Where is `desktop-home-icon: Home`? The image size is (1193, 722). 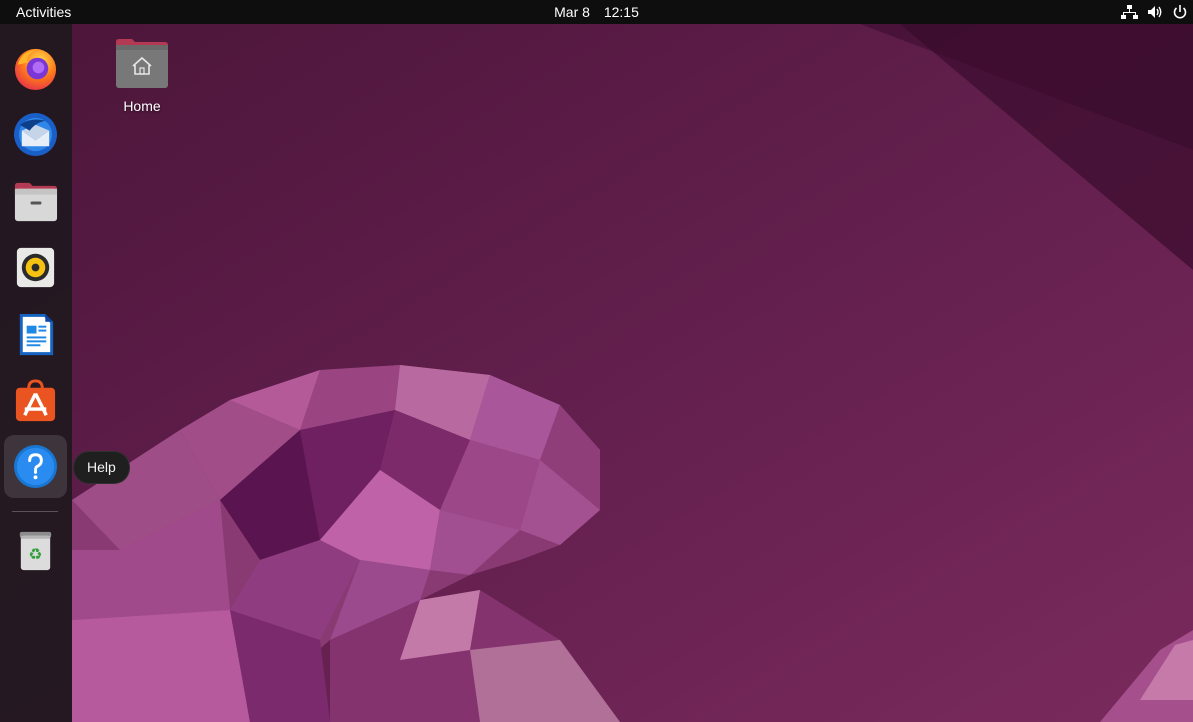 desktop-home-icon: Home is located at coordinates (142, 79).